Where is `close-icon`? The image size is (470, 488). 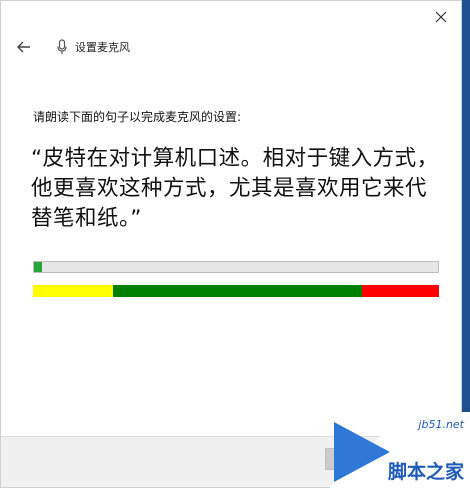 close-icon is located at coordinates (441, 17).